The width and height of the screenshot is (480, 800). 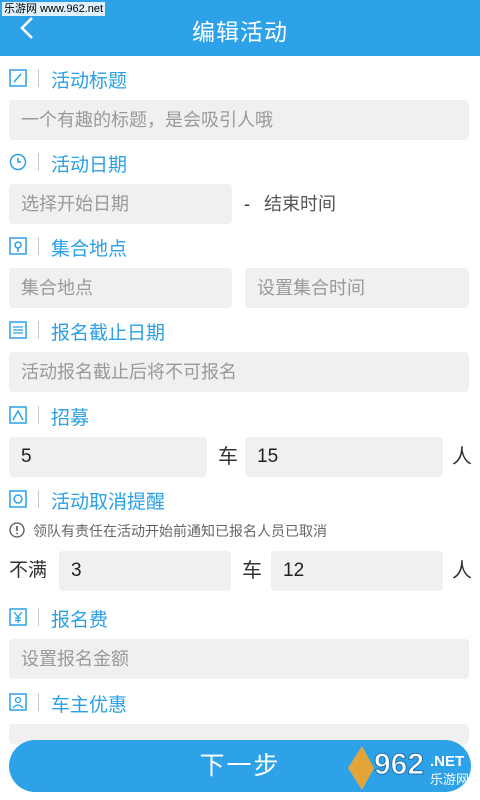 I want to click on section-title: 活动标题, so click(x=240, y=78).